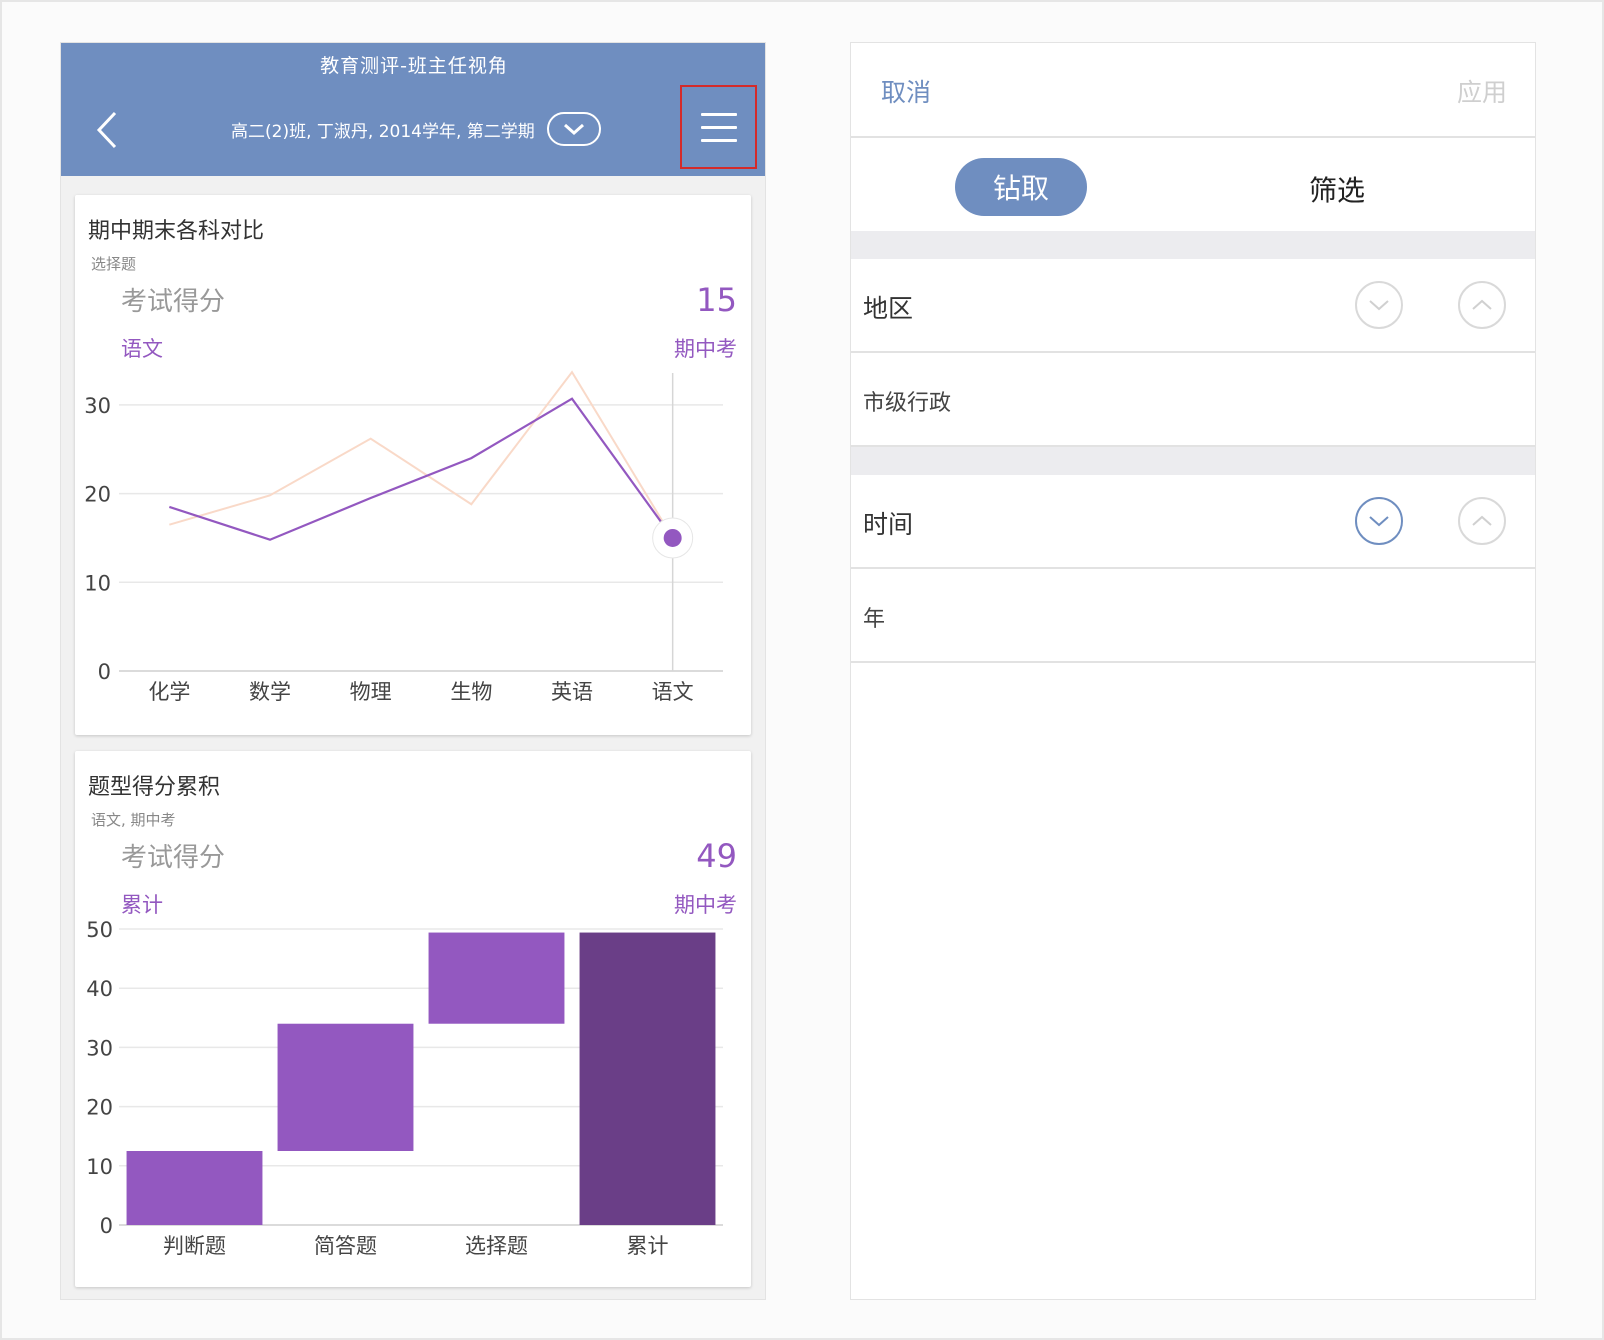  What do you see at coordinates (194, 1246) in the screenshot?
I see `x-tick-label: 判断题` at bounding box center [194, 1246].